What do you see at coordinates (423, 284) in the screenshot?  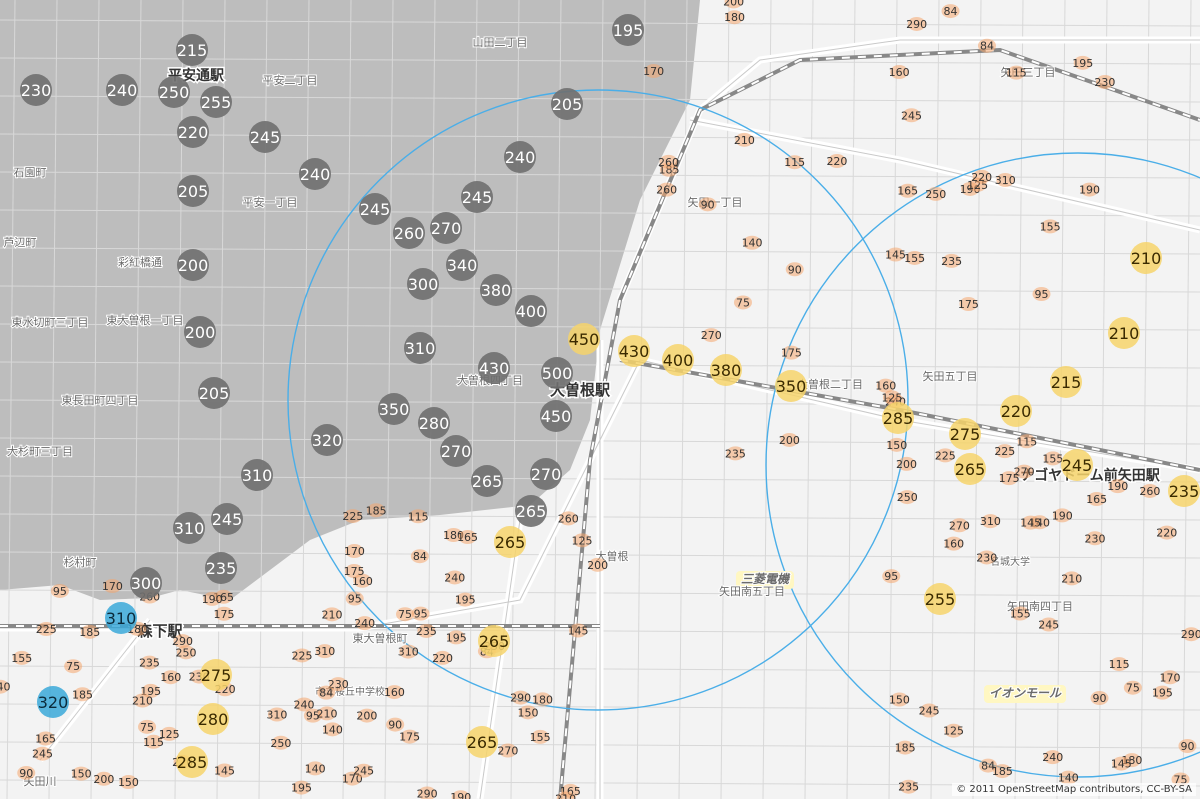 I see `gray-marker: 300` at bounding box center [423, 284].